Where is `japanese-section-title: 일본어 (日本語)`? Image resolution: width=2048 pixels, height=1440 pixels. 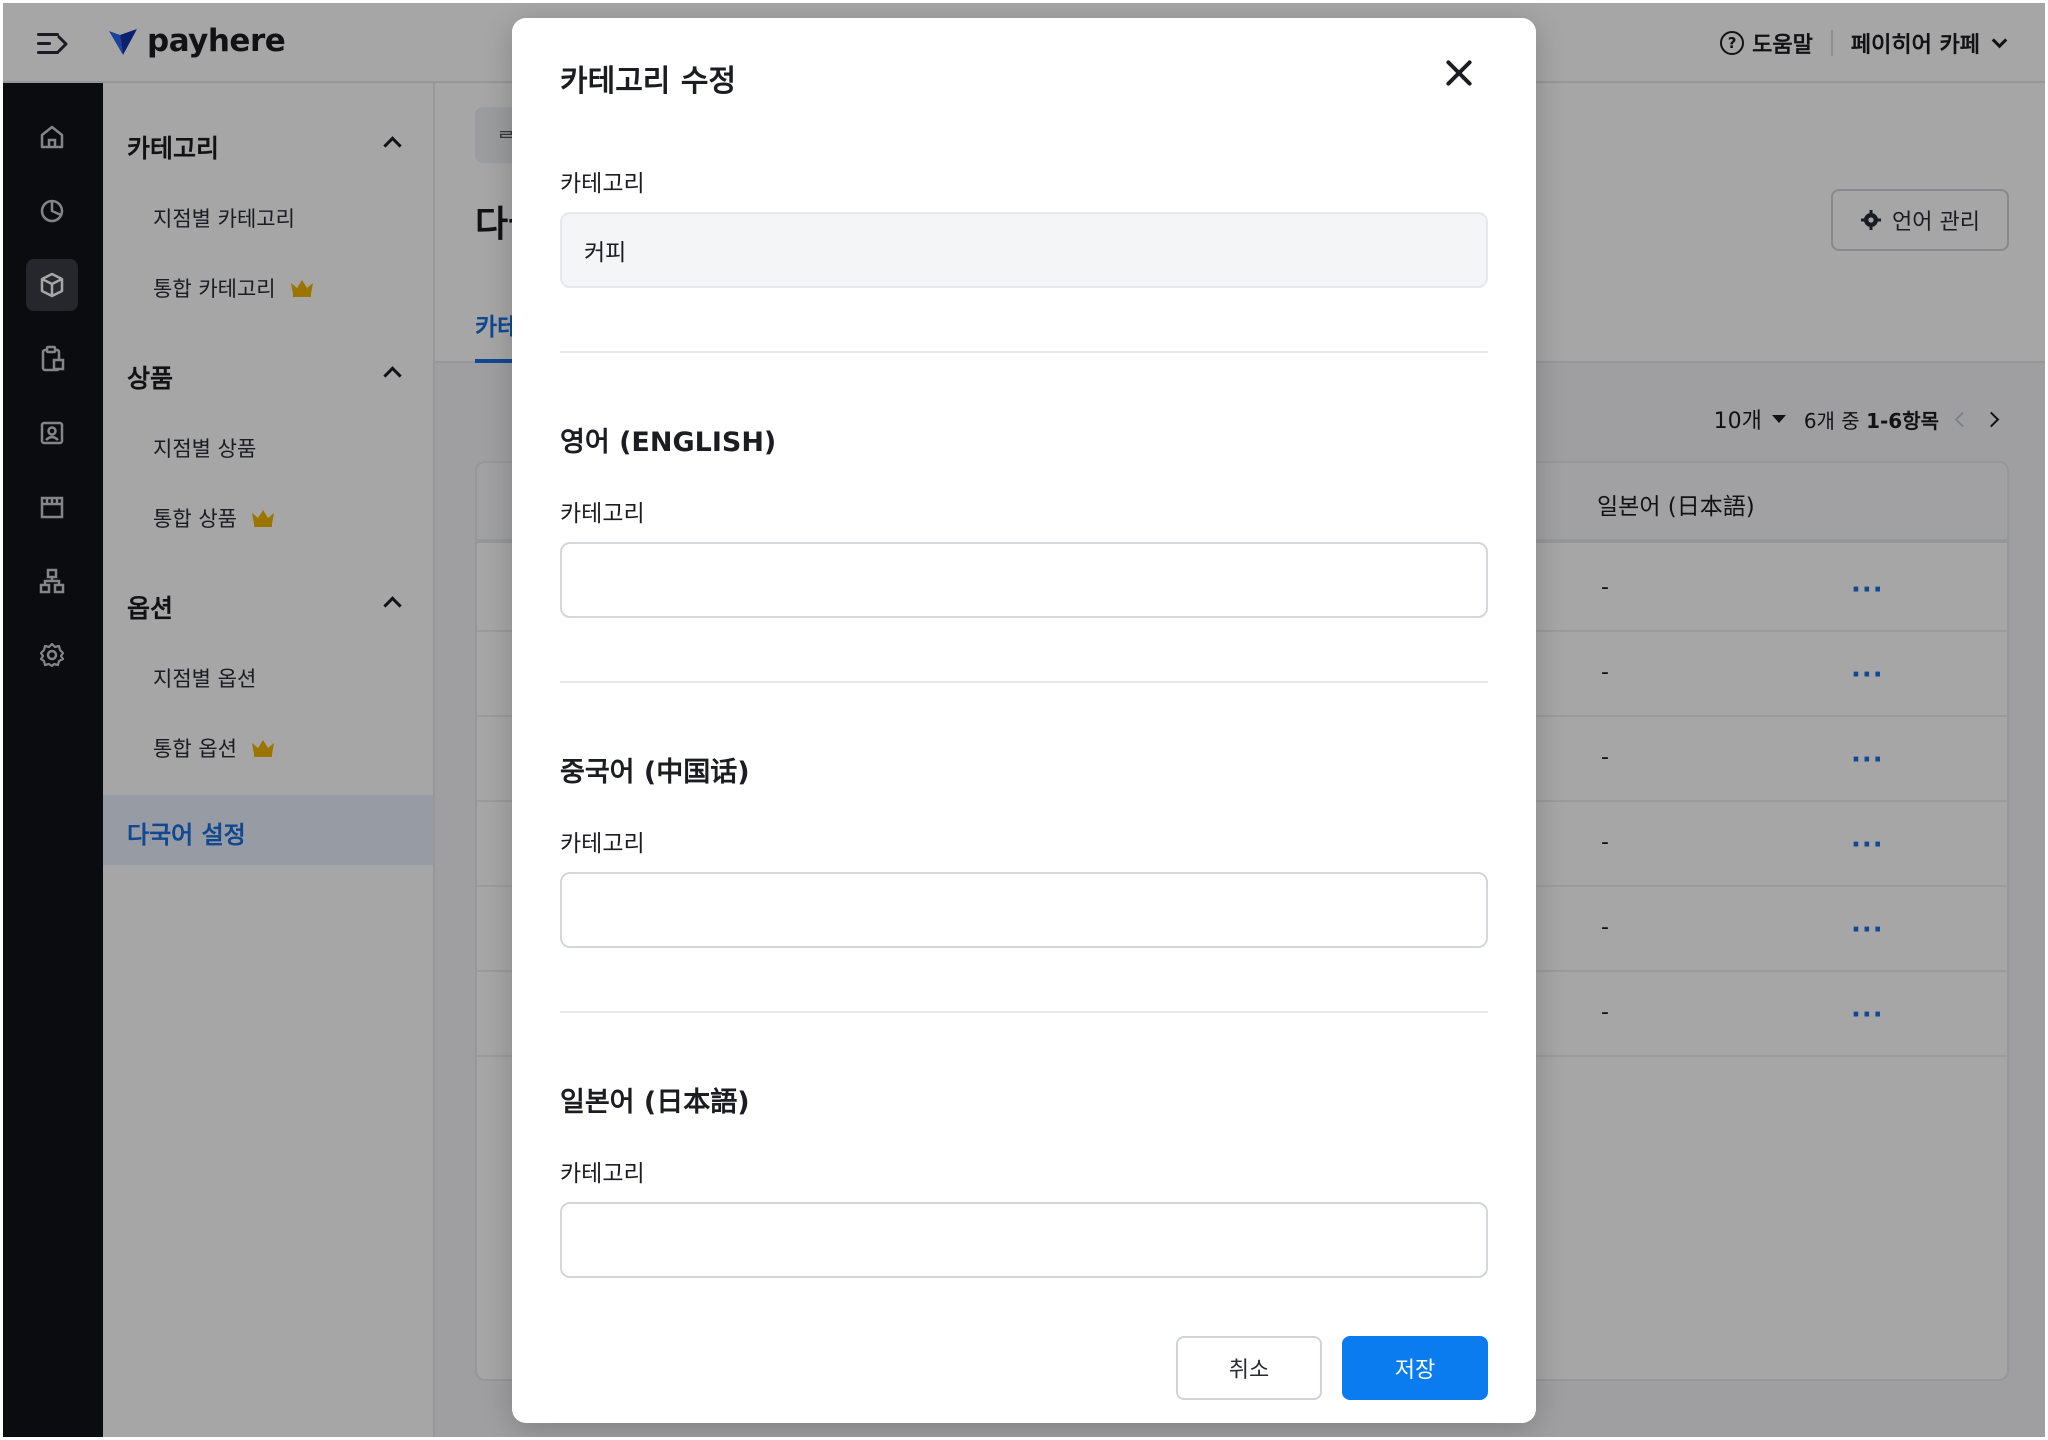
japanese-section-title: 일본어 (日本語) is located at coordinates (655, 1102).